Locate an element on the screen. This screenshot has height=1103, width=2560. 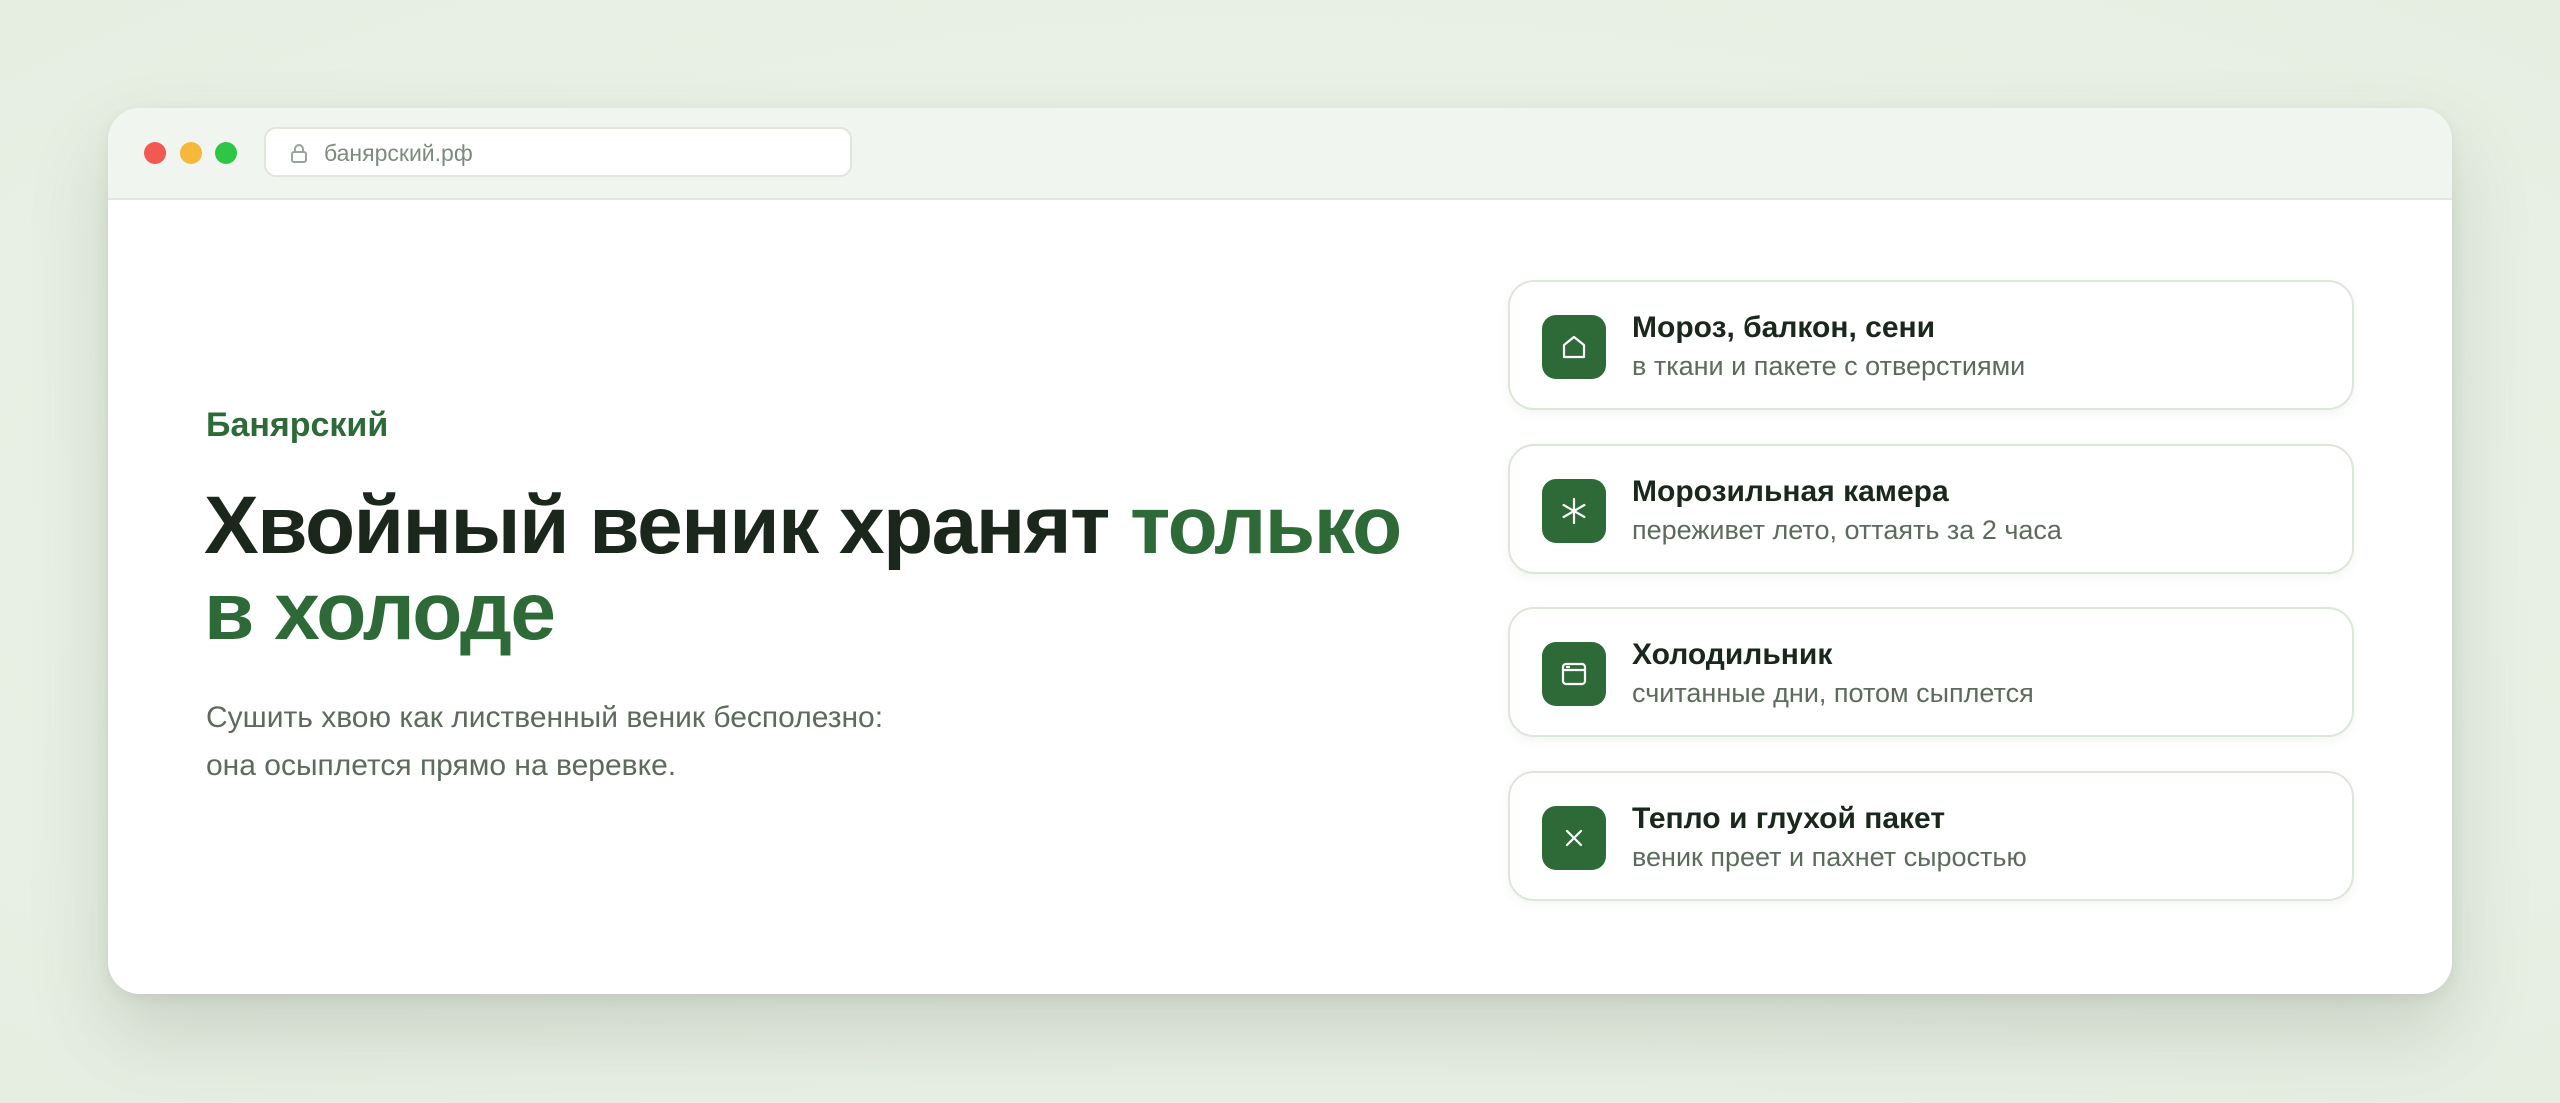
cross-icon is located at coordinates (1574, 838).